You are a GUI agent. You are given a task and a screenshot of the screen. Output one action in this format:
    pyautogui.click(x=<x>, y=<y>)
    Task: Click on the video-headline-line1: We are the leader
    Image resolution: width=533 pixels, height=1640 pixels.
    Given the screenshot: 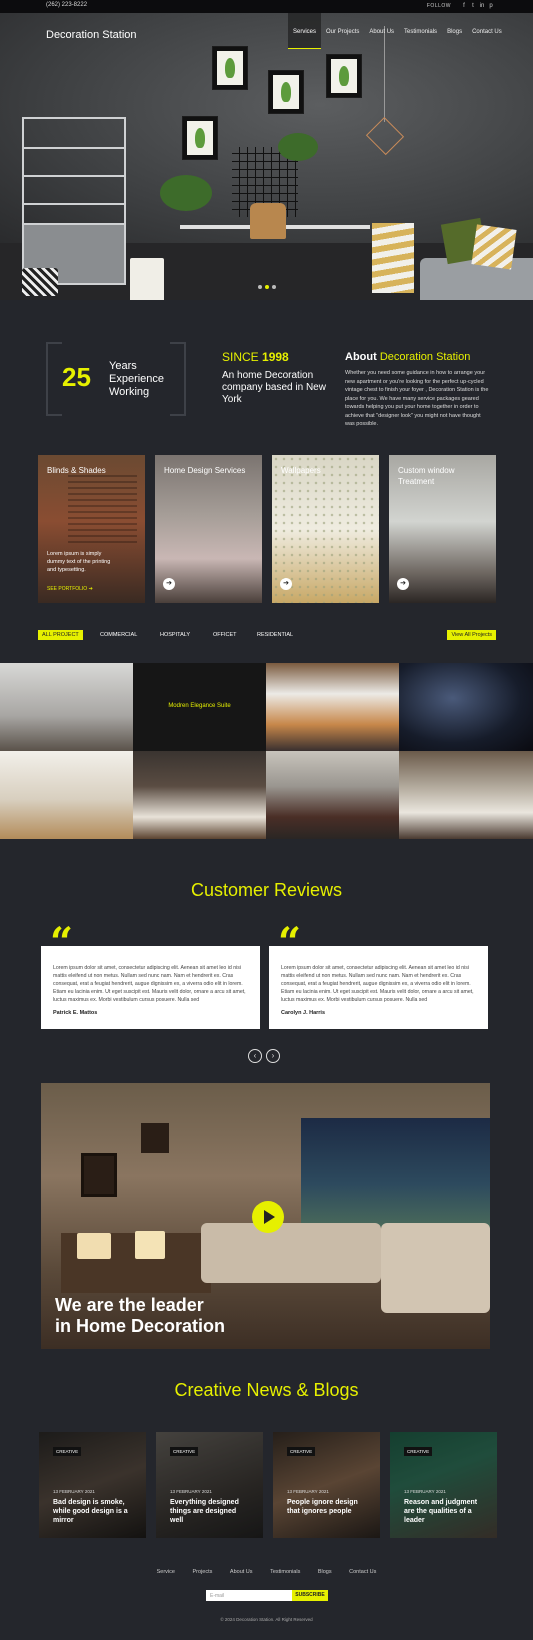 What is the action you would take?
    pyautogui.click(x=129, y=1305)
    